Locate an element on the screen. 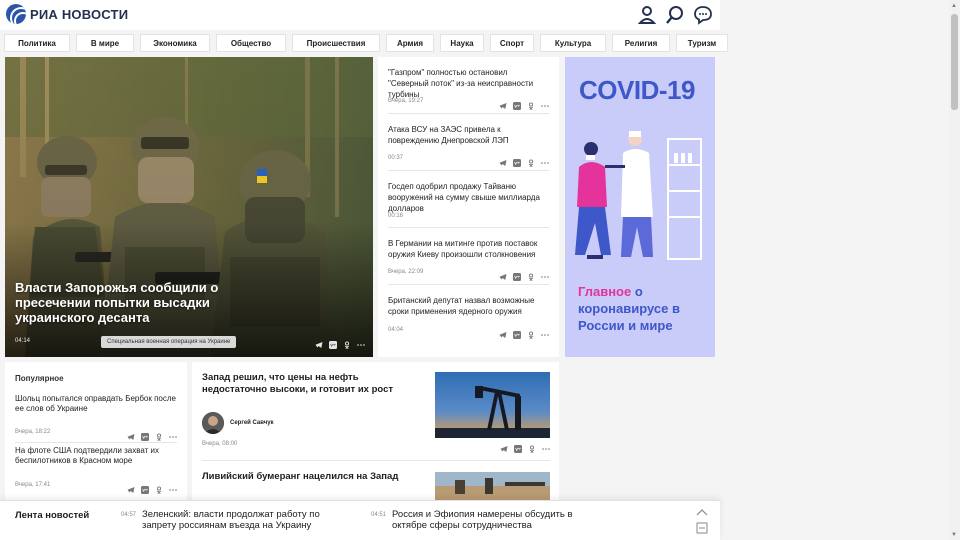  search-icon is located at coordinates (675, 15).